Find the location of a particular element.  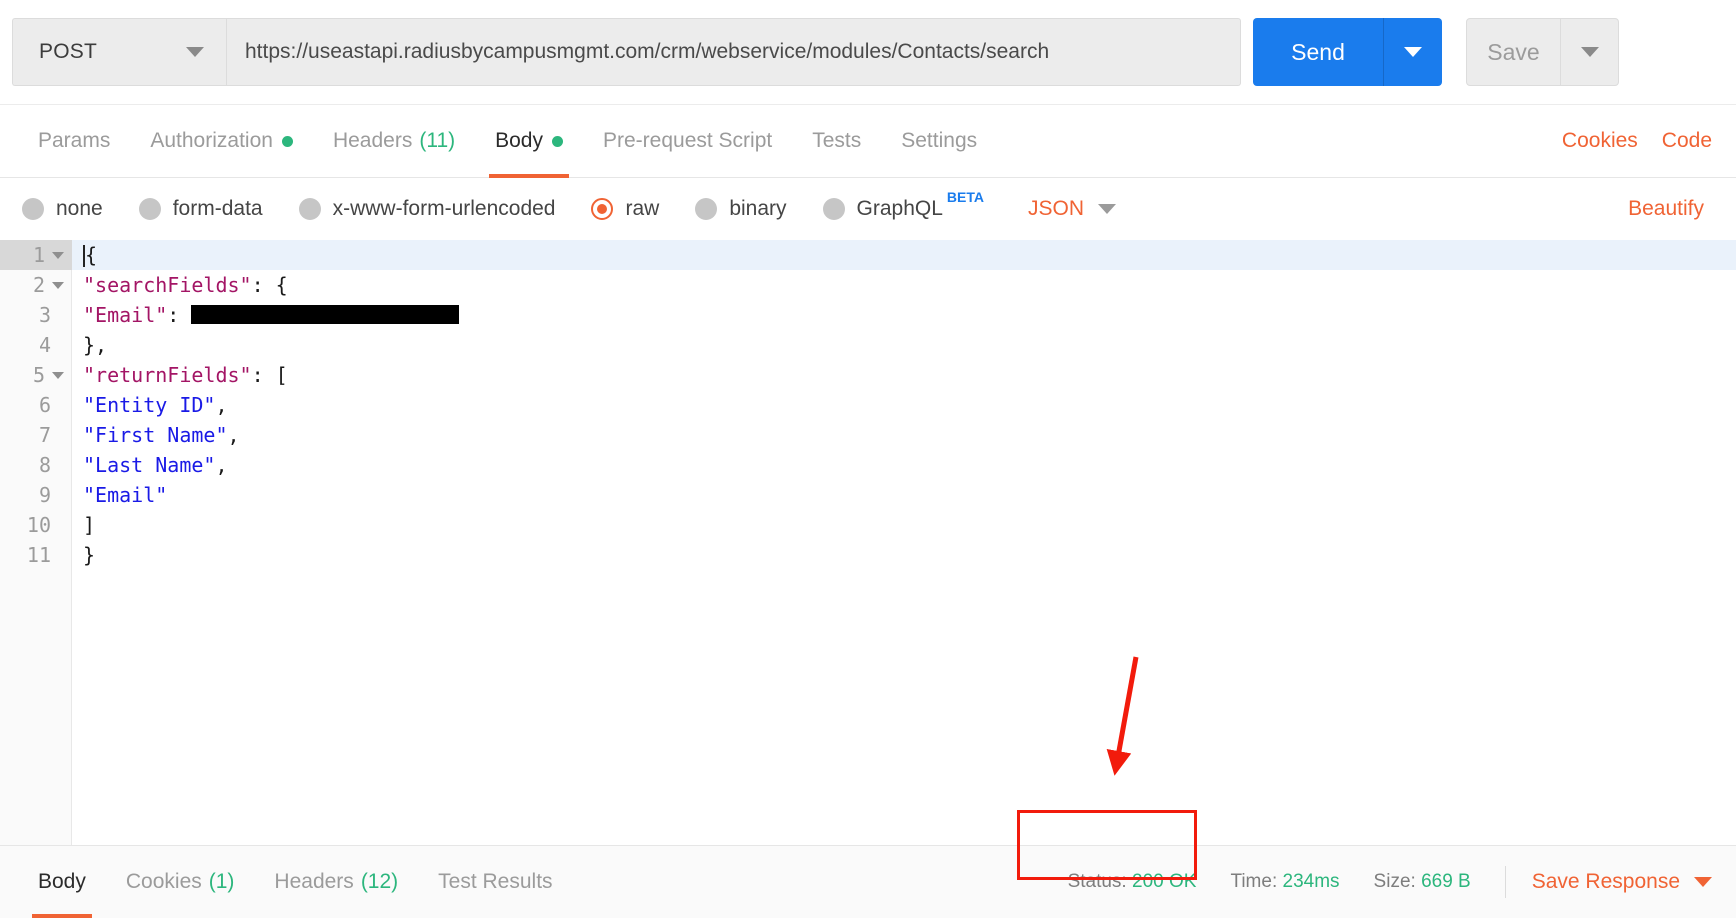

editor-line-text: "Email": is located at coordinates (266, 315).